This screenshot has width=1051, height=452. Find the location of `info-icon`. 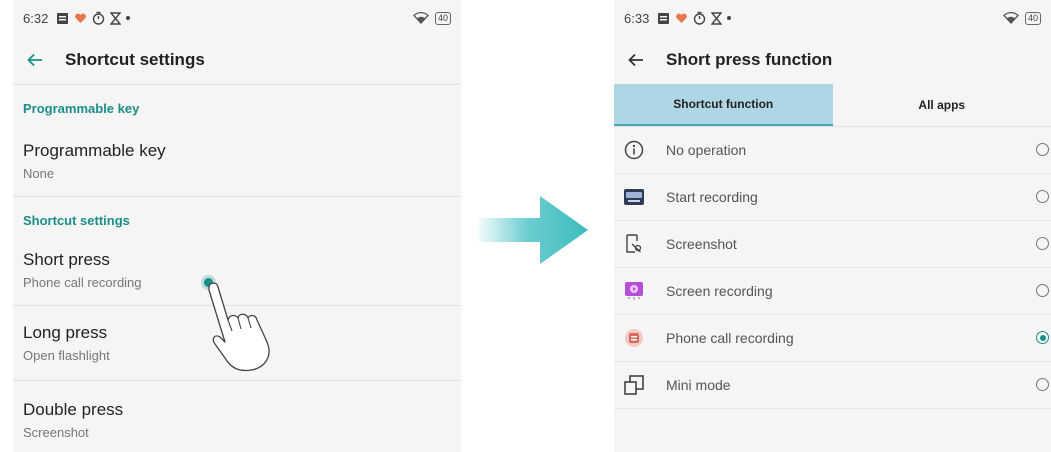

info-icon is located at coordinates (634, 150).